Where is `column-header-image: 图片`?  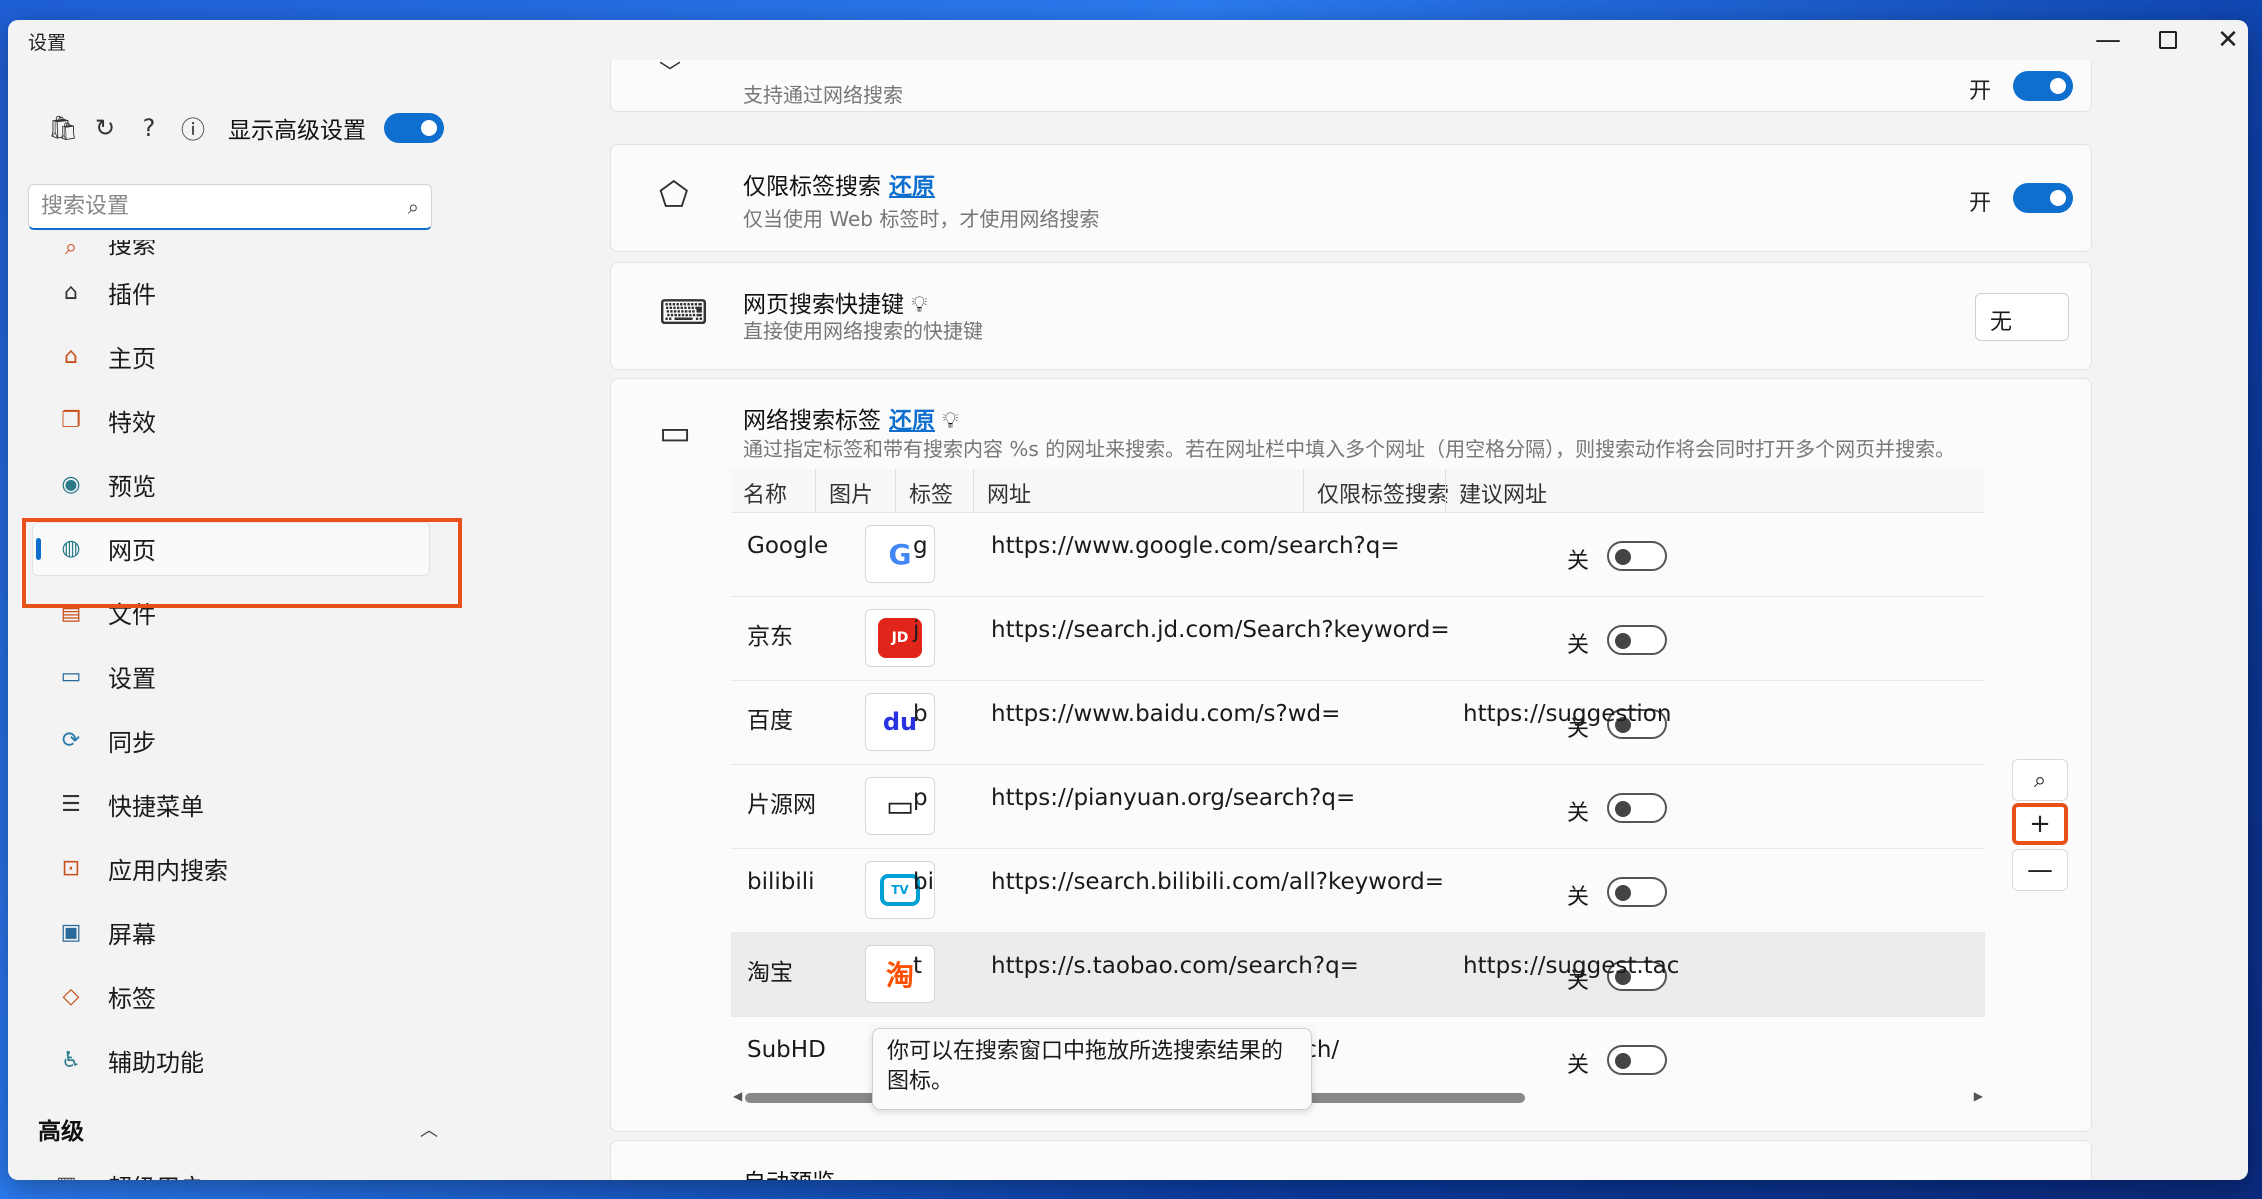
column-header-image: 图片 is located at coordinates (851, 493).